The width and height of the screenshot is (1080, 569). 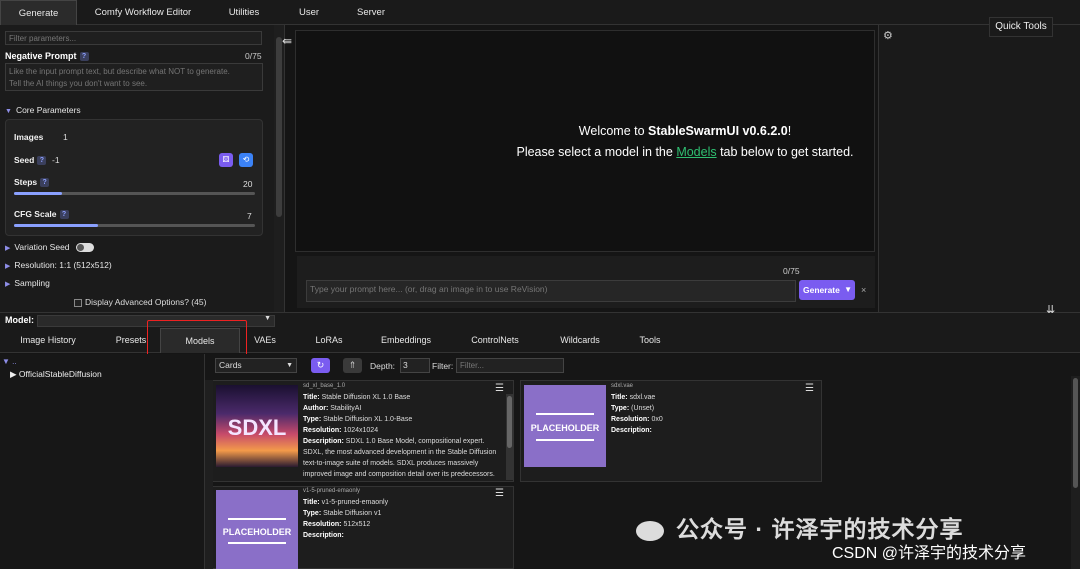 I want to click on prompt-count: 0/75, so click(x=791, y=271).